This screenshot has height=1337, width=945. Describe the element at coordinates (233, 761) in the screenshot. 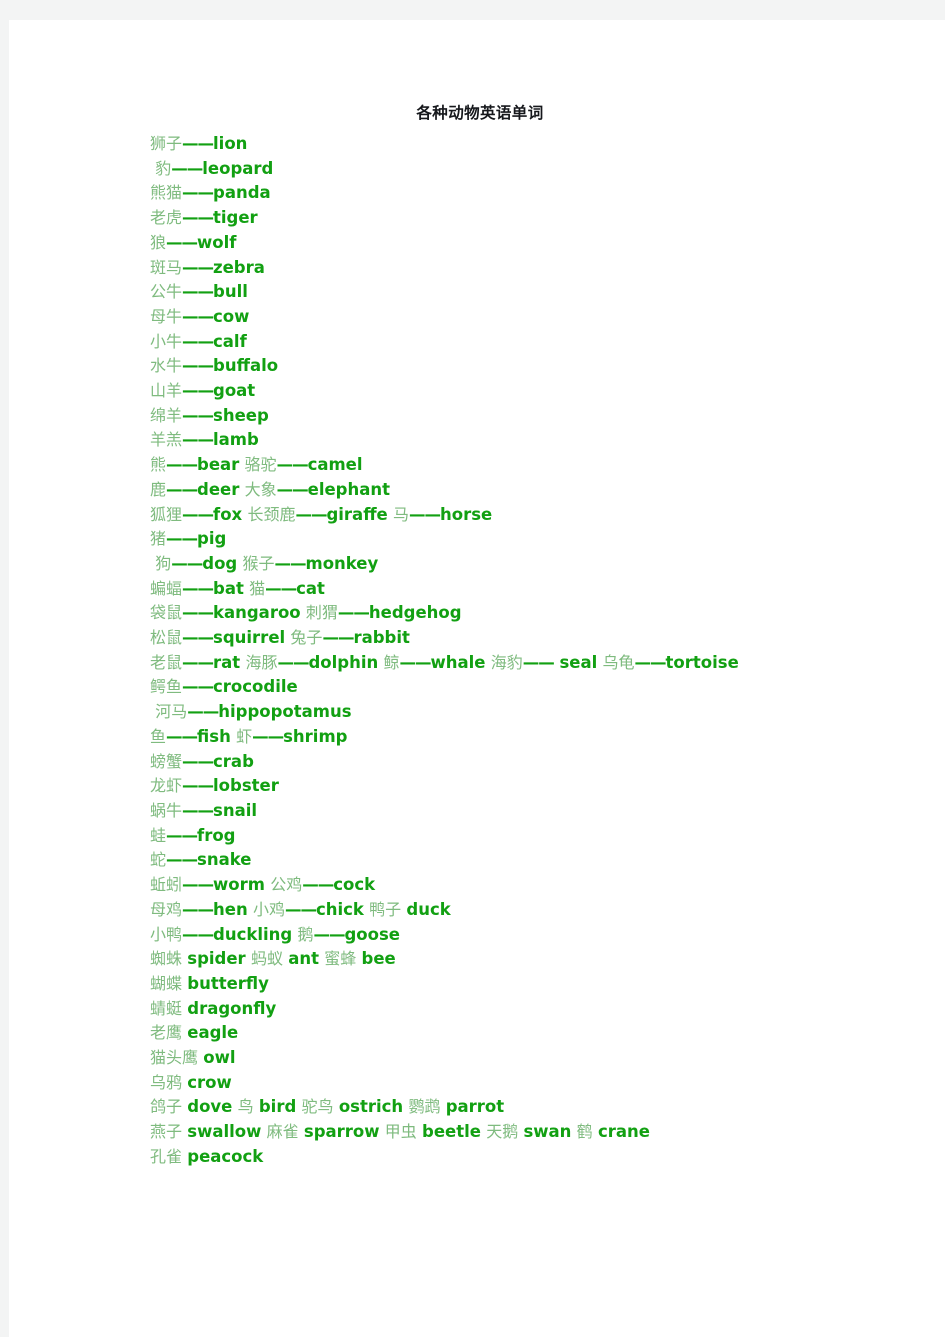

I see `english-term: crab` at that location.